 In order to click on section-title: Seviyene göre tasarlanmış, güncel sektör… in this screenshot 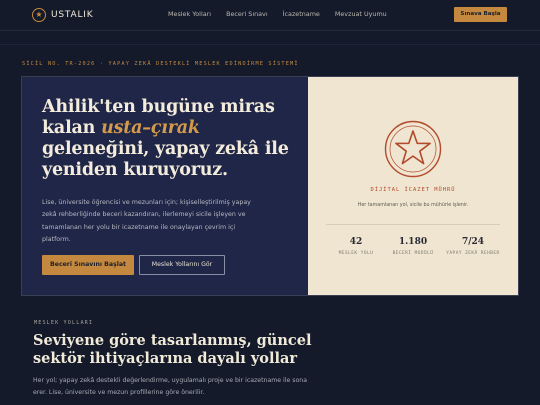, I will do `click(172, 349)`.